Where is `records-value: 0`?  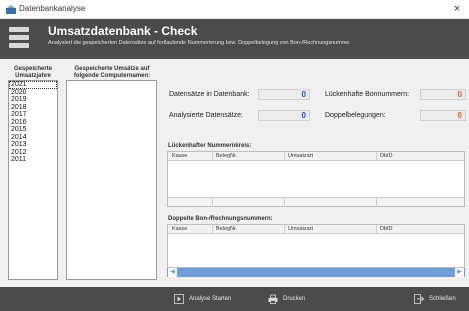
records-value: 0 is located at coordinates (284, 94).